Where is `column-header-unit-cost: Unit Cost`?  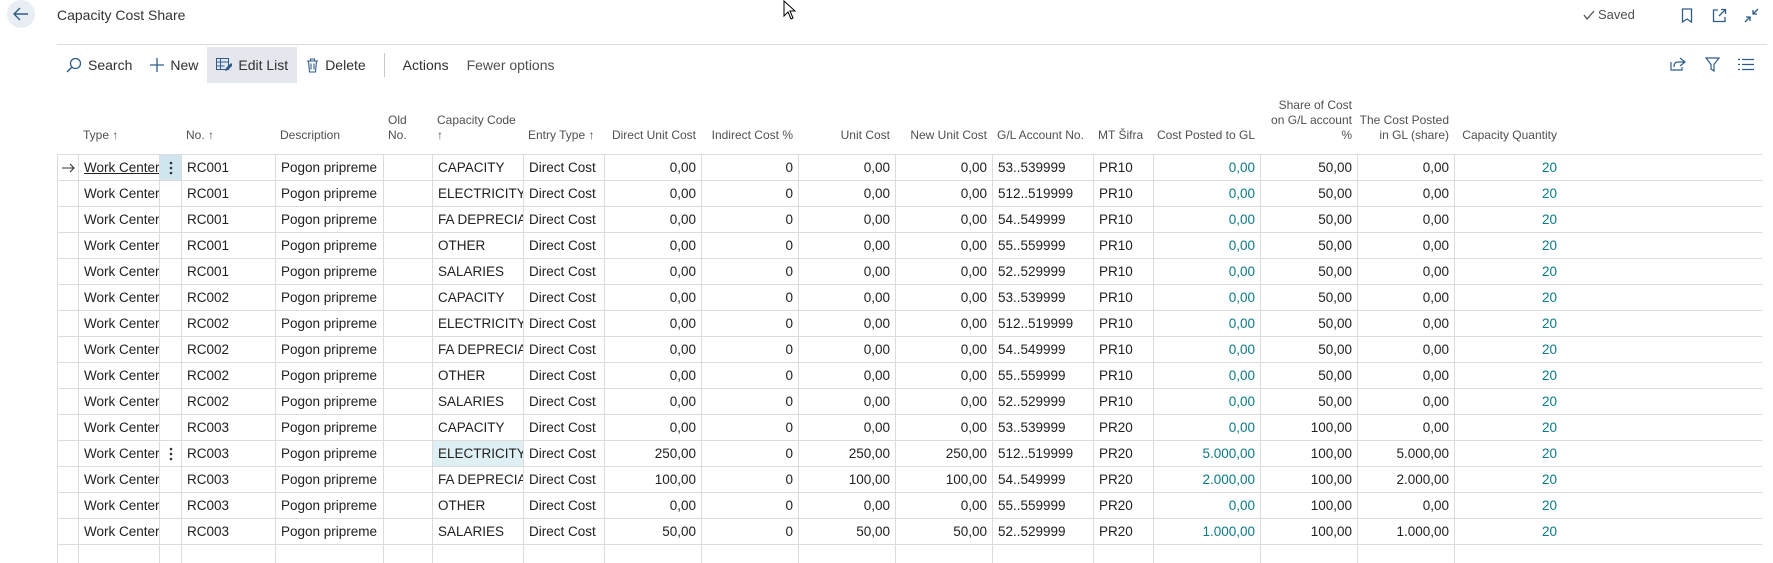 column-header-unit-cost: Unit Cost is located at coordinates (845, 135).